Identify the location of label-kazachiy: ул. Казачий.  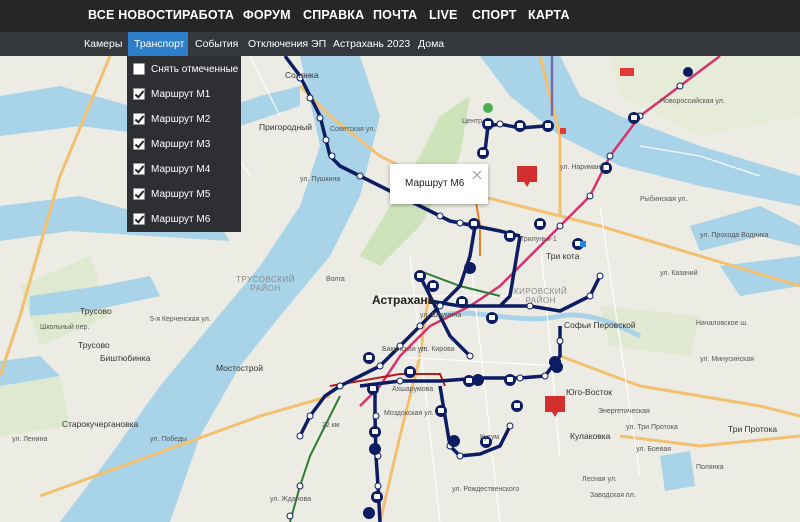
(679, 273).